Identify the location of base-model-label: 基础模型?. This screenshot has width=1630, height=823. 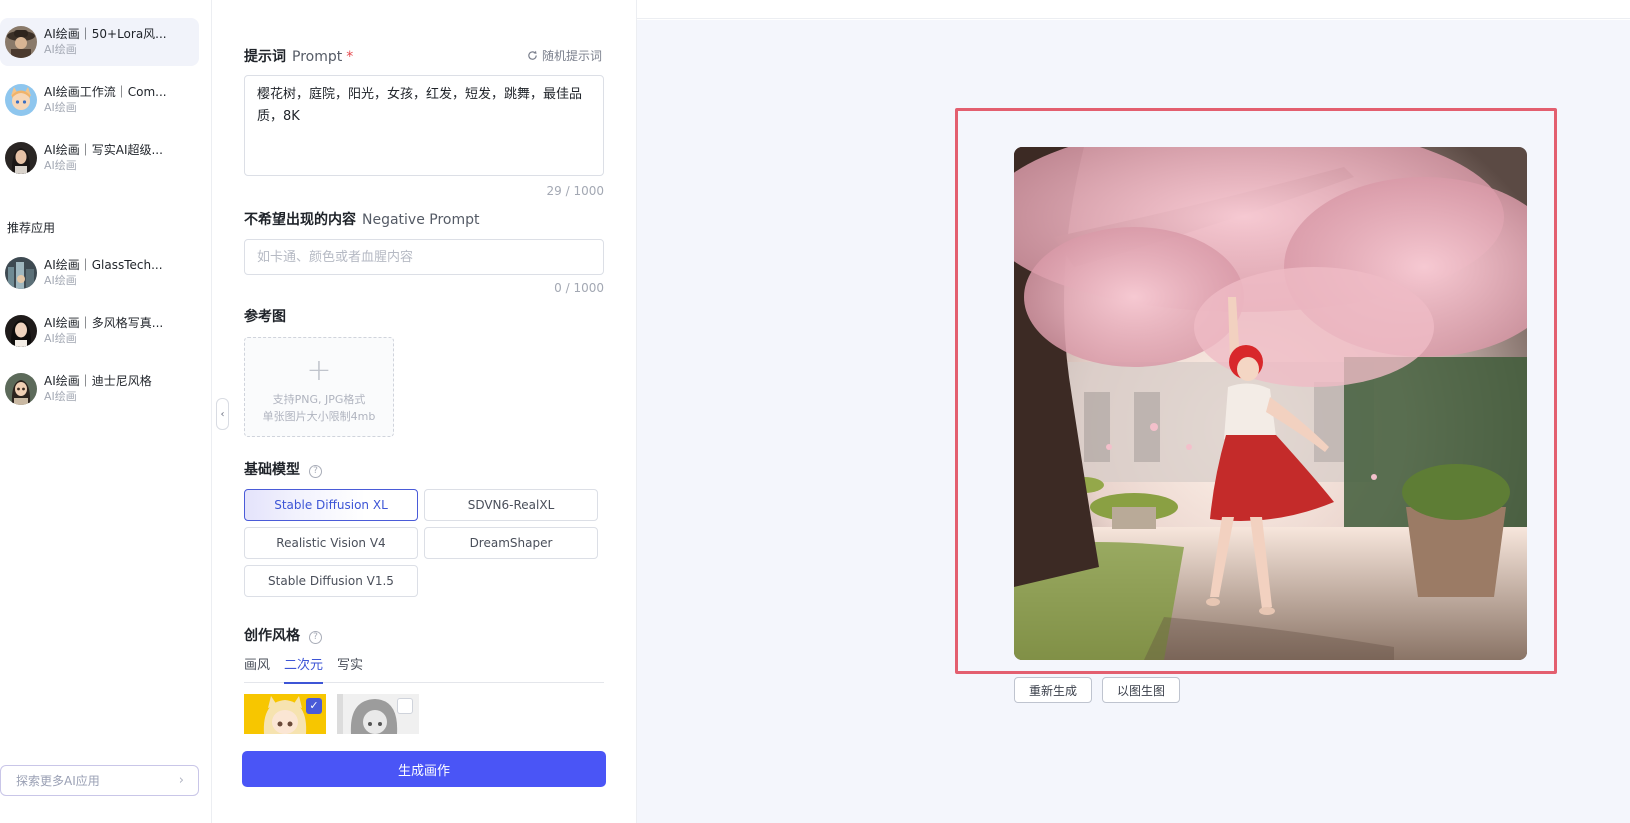
(283, 469).